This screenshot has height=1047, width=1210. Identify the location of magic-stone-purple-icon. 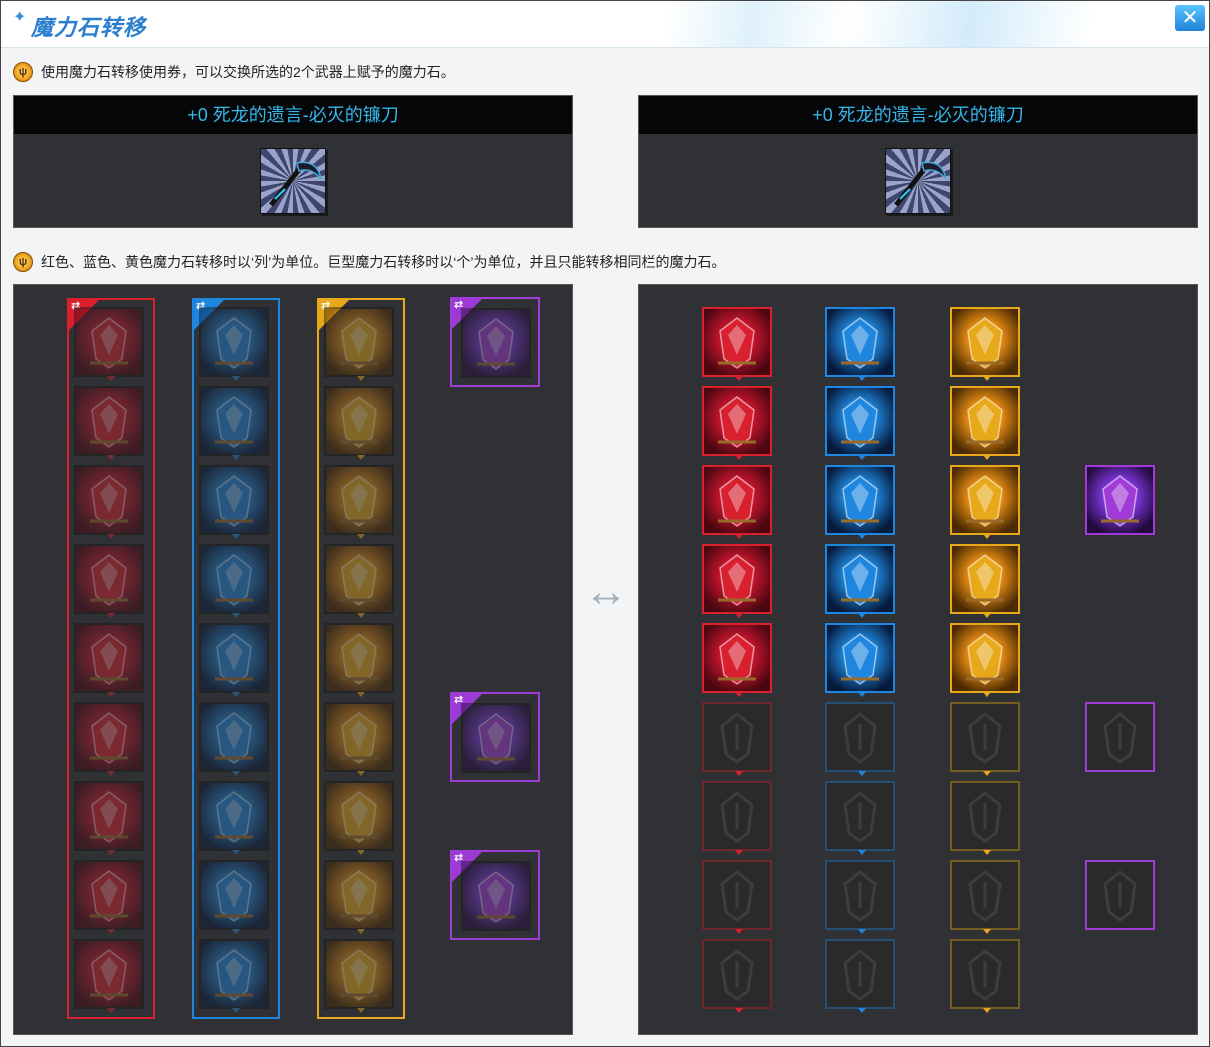
(496, 344).